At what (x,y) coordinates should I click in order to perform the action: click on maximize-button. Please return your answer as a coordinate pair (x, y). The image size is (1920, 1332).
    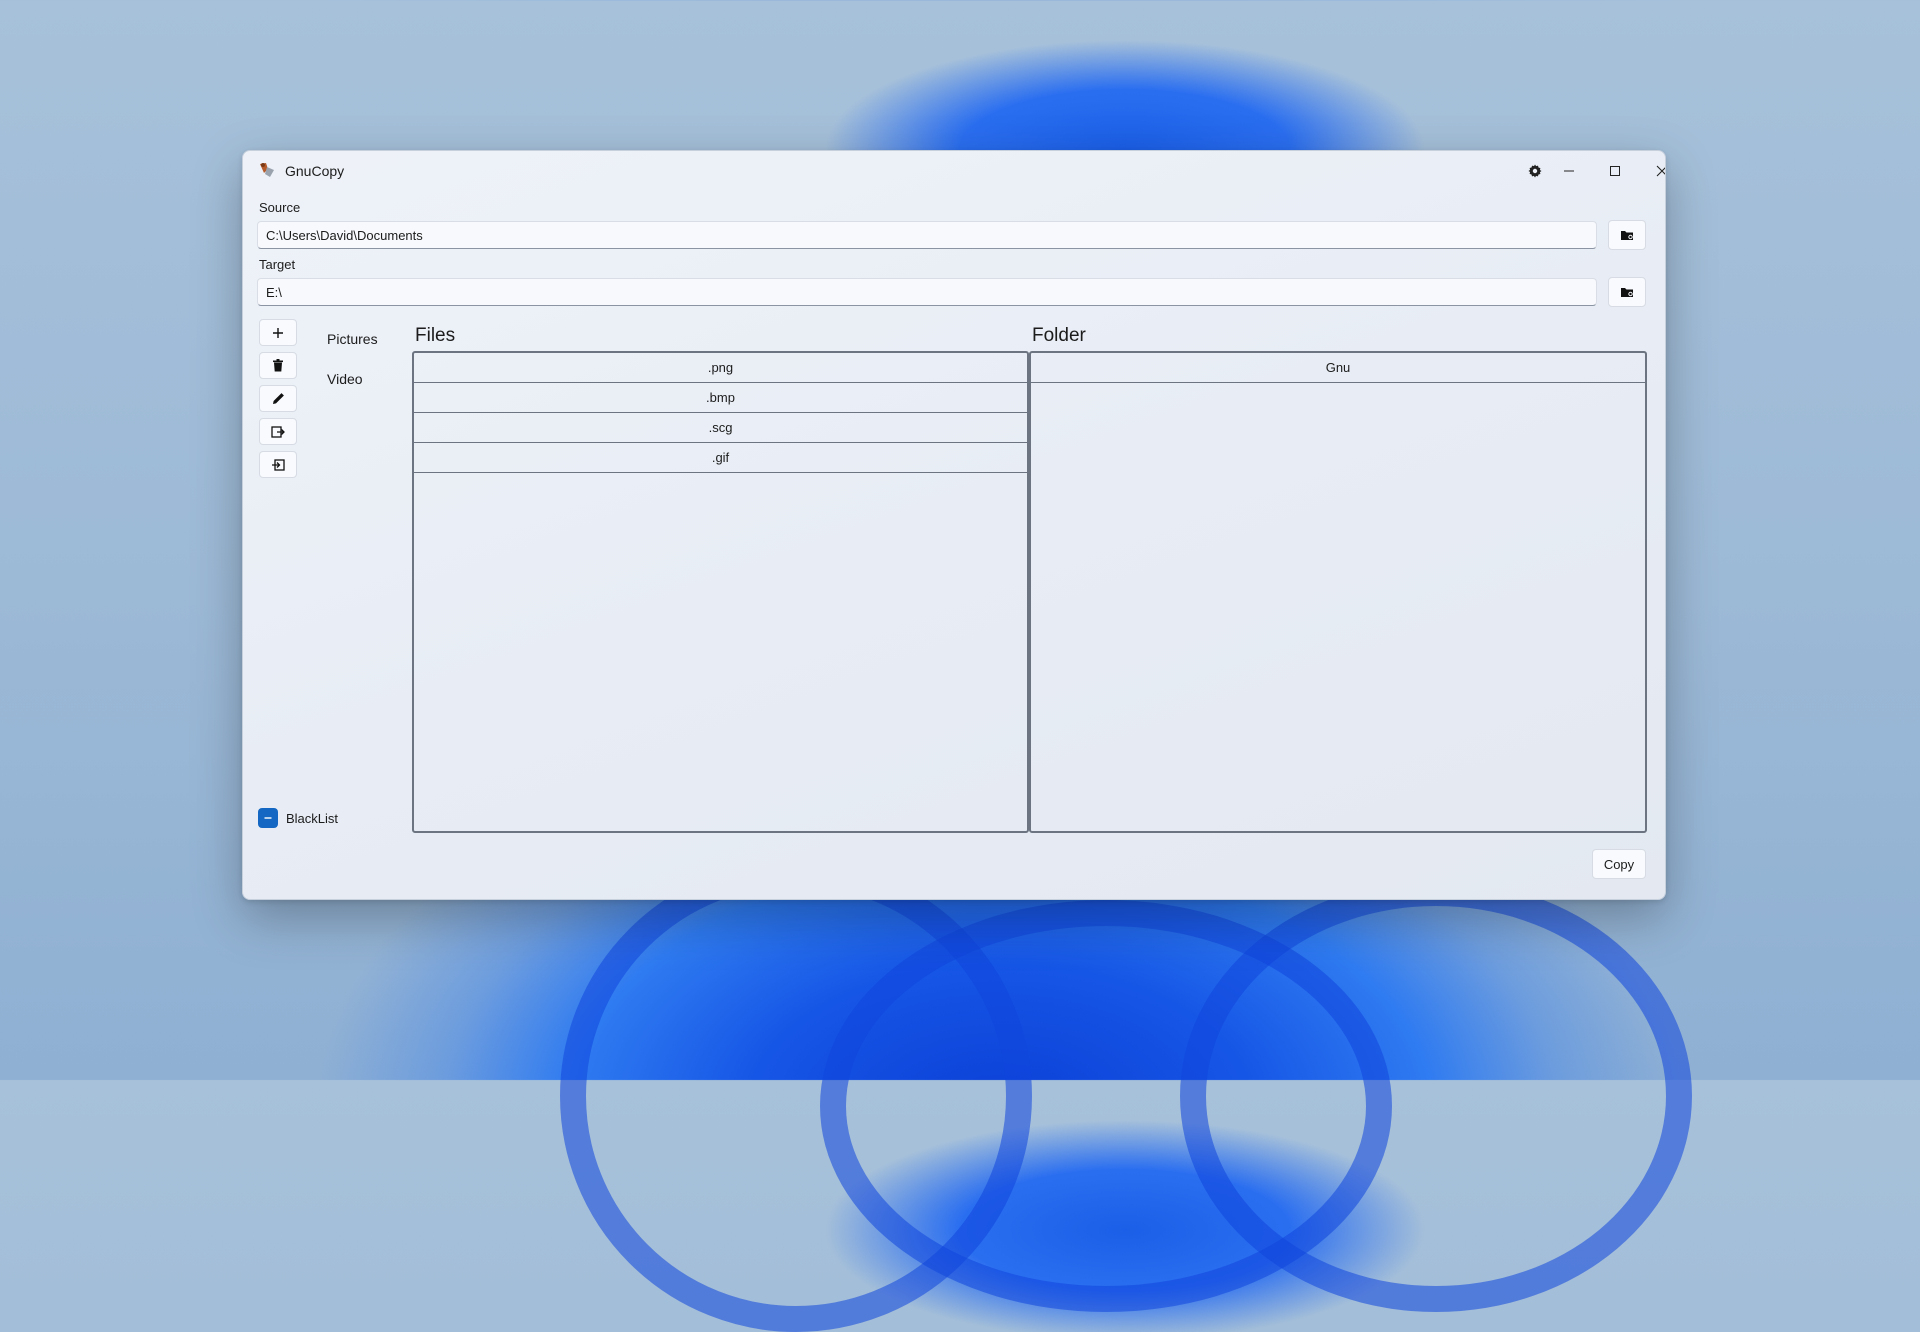
    Looking at the image, I should click on (1615, 171).